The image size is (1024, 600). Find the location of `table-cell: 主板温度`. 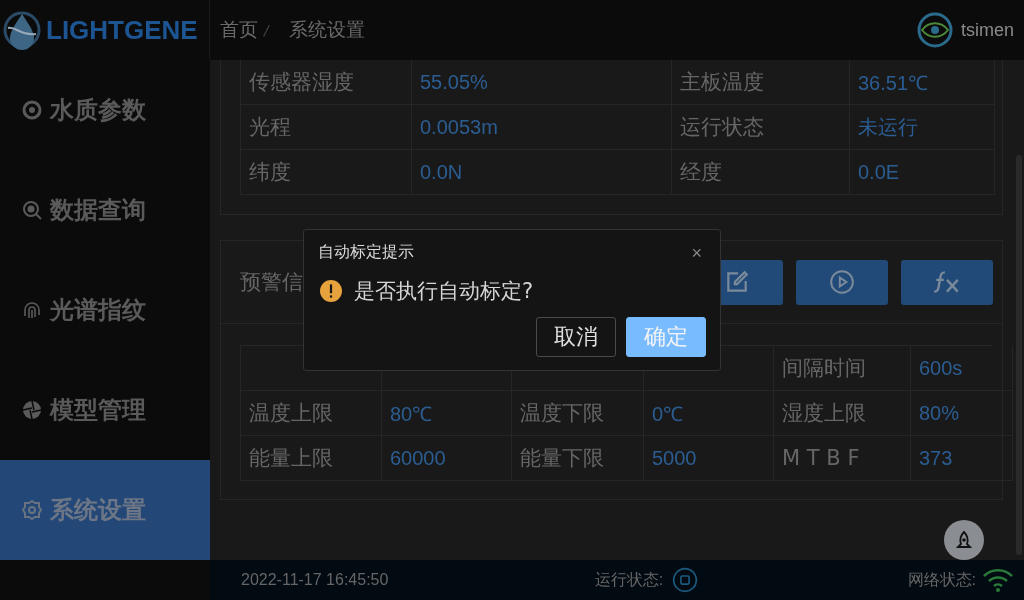

table-cell: 主板温度 is located at coordinates (761, 82).